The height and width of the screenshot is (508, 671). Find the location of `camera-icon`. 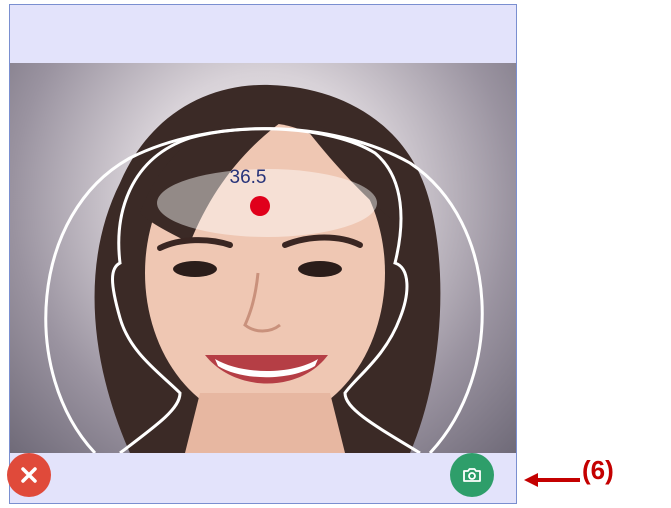

camera-icon is located at coordinates (472, 475).